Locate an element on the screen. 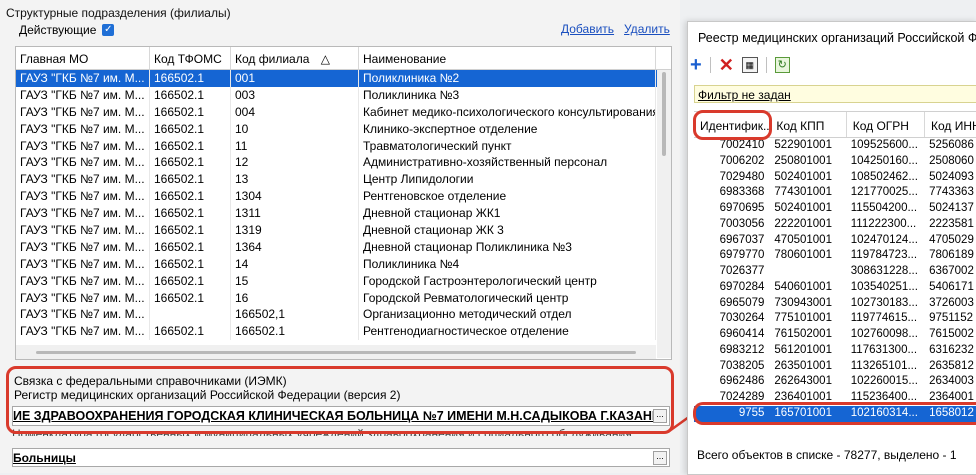 This screenshot has width=976, height=475. cell-kpp: 250801001 is located at coordinates (803, 160).